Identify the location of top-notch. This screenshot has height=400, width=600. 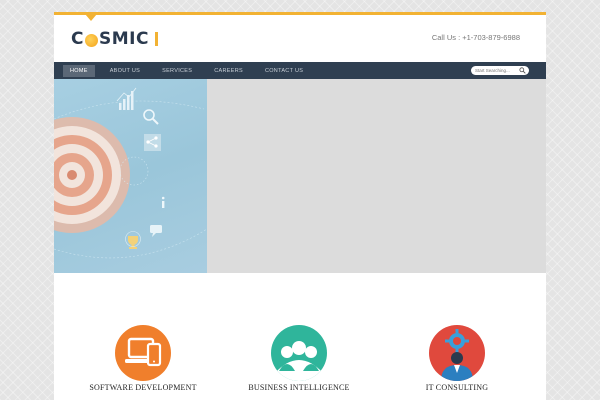
(91, 17).